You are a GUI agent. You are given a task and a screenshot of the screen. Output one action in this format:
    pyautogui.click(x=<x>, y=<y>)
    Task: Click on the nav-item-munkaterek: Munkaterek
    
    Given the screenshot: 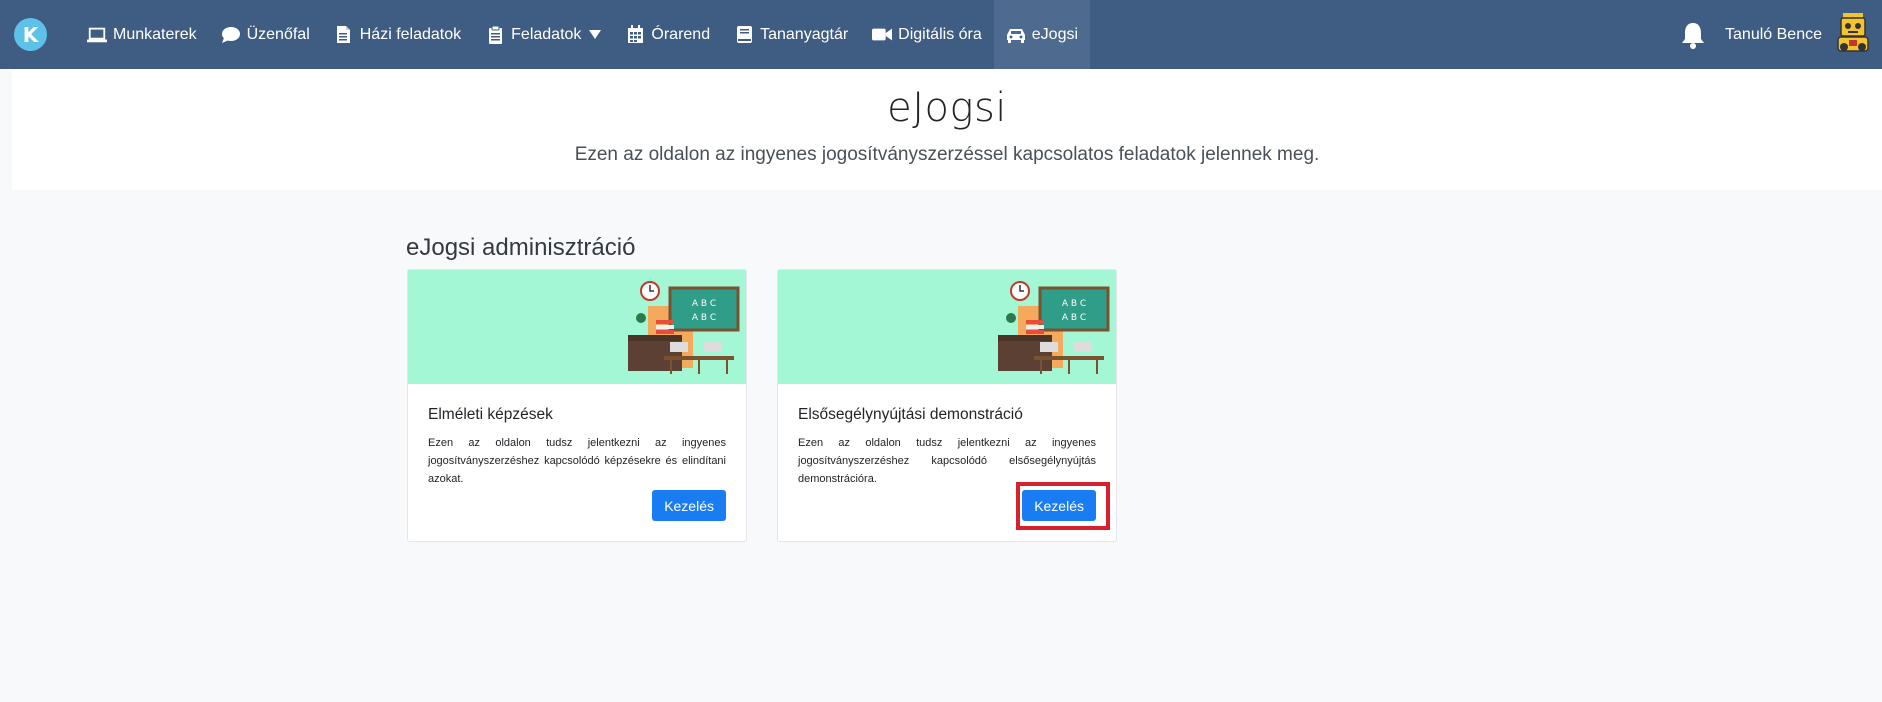 What is the action you would take?
    pyautogui.click(x=142, y=34)
    